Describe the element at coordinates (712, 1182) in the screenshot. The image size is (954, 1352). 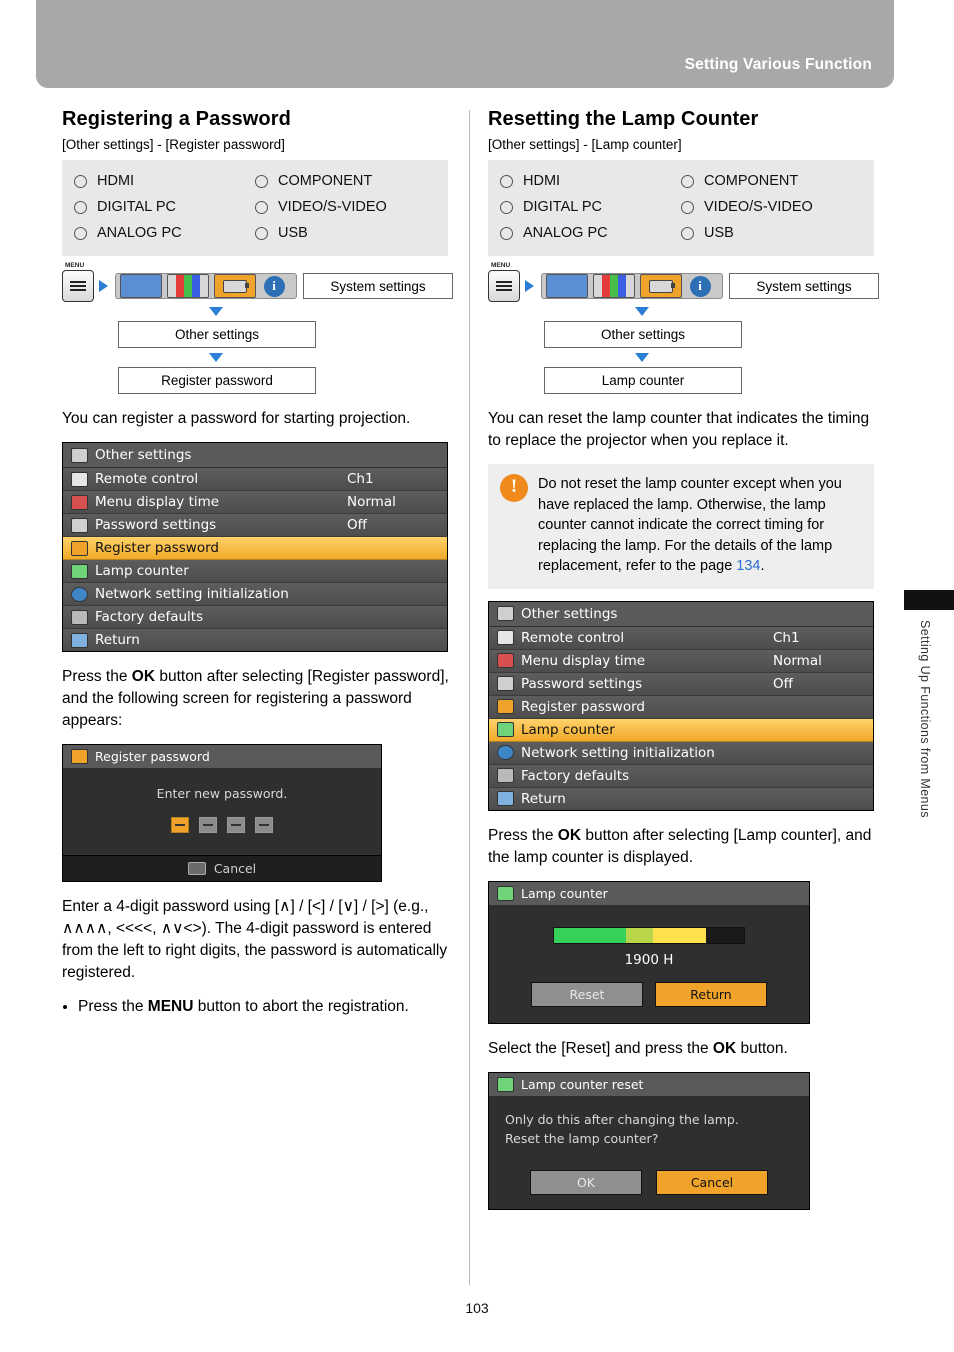
I see `cancel-button: Cancel` at that location.